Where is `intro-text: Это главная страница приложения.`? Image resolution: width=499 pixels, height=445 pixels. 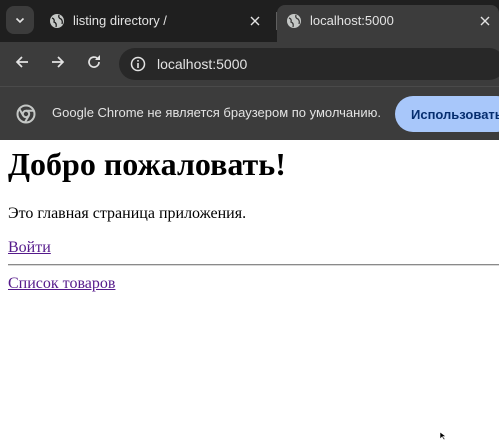 intro-text: Это главная страница приложения. is located at coordinates (127, 213).